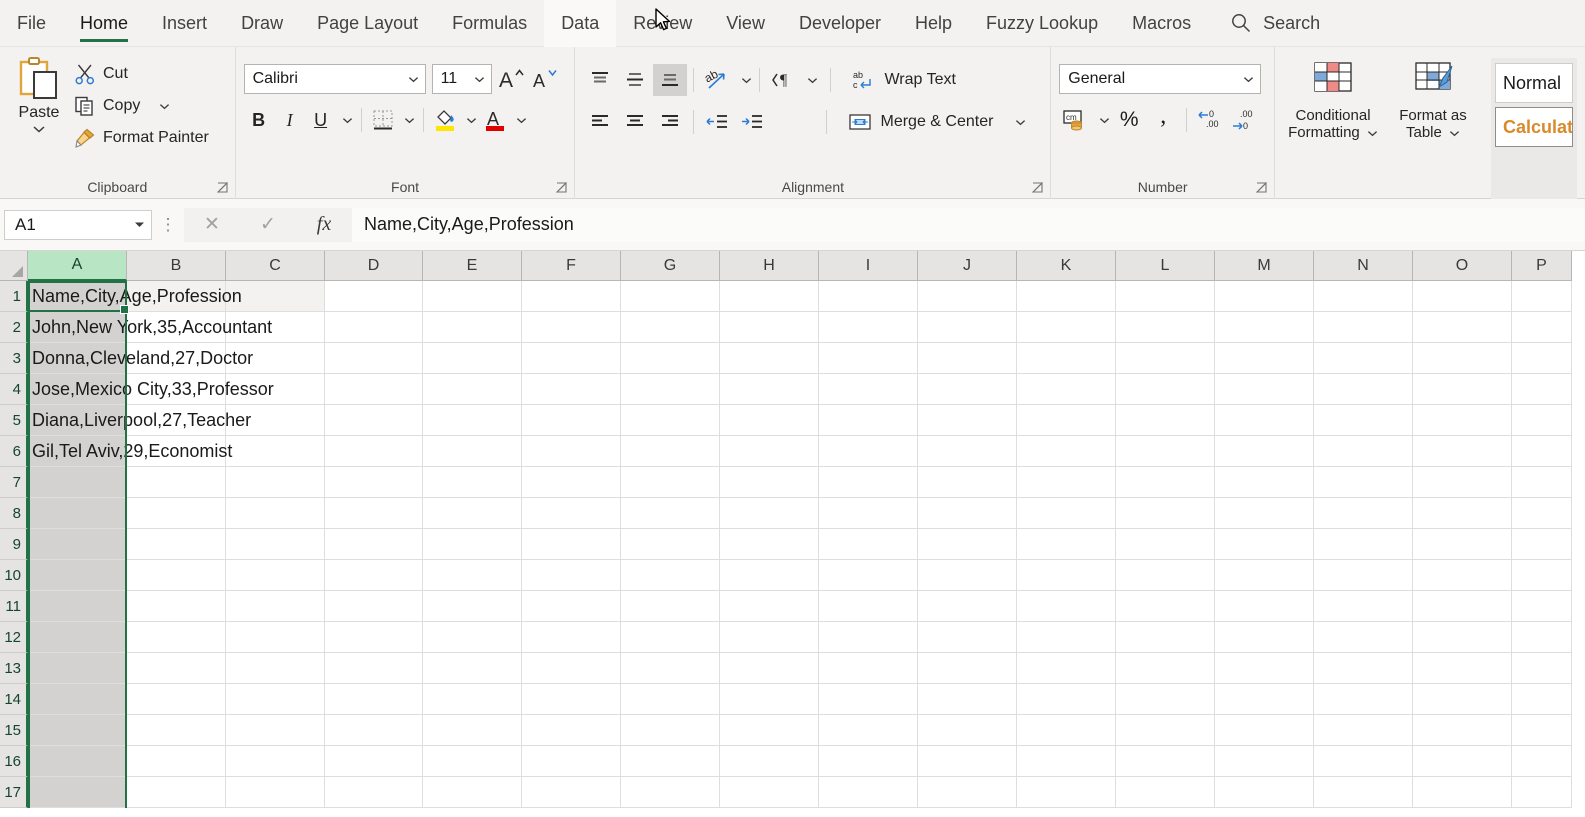 The image size is (1585, 817). What do you see at coordinates (1066, 699) in the screenshot?
I see `cell-K14` at bounding box center [1066, 699].